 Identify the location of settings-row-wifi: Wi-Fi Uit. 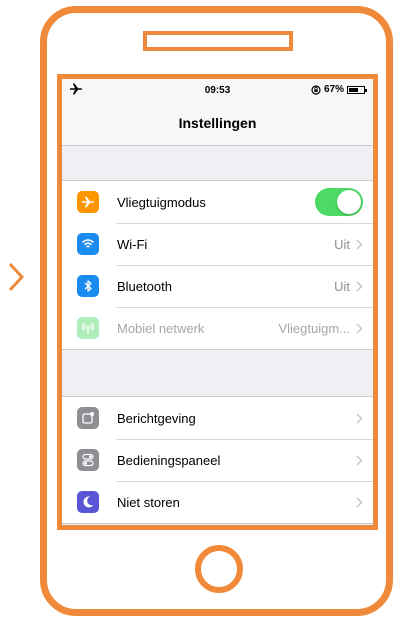
(217, 244).